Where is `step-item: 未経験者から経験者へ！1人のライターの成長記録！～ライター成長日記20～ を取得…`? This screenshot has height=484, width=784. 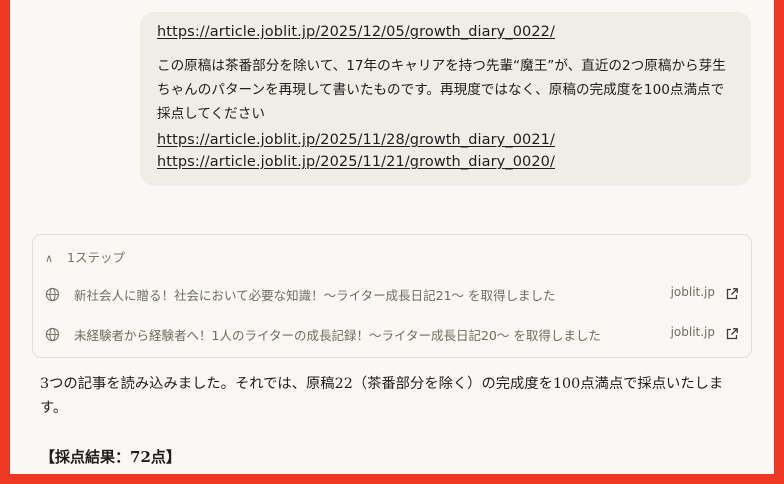 step-item: 未経験者から経験者へ！1人のライターの成長記録！～ライター成長日記20～ を取得… is located at coordinates (392, 335).